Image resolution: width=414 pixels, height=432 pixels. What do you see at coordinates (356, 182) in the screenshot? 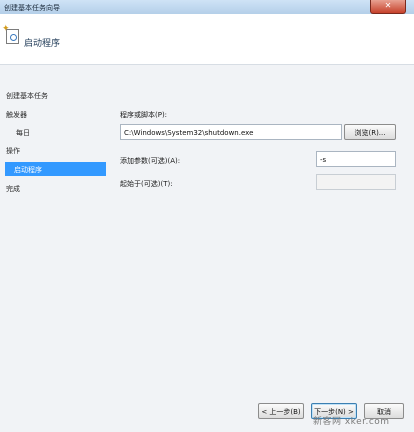
I see `start-in-input` at bounding box center [356, 182].